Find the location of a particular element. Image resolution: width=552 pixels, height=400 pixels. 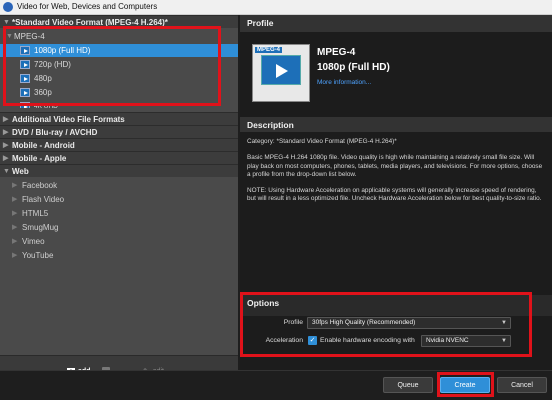

tree-group-additional: ▶ Additional Video File Formats is located at coordinates (119, 118).